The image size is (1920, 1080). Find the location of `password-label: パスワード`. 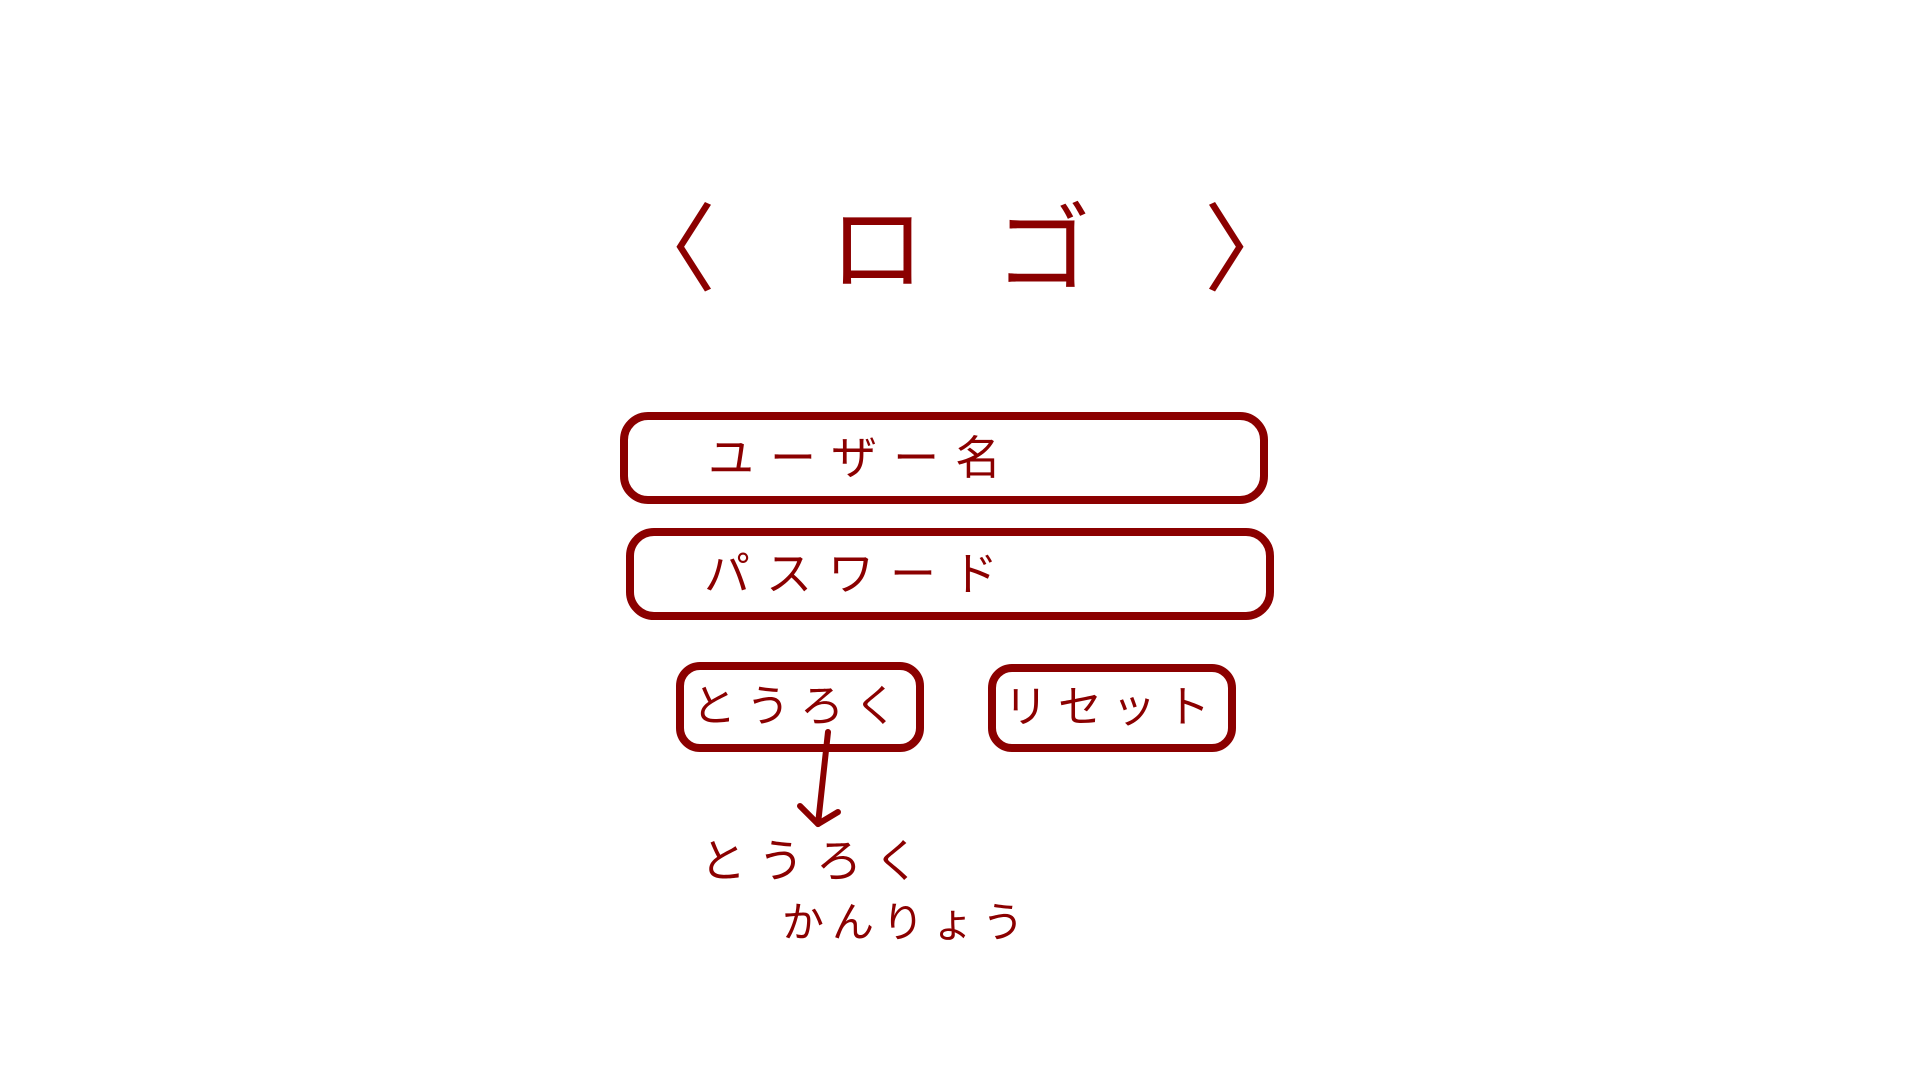

password-label: パスワード is located at coordinates (859, 574).